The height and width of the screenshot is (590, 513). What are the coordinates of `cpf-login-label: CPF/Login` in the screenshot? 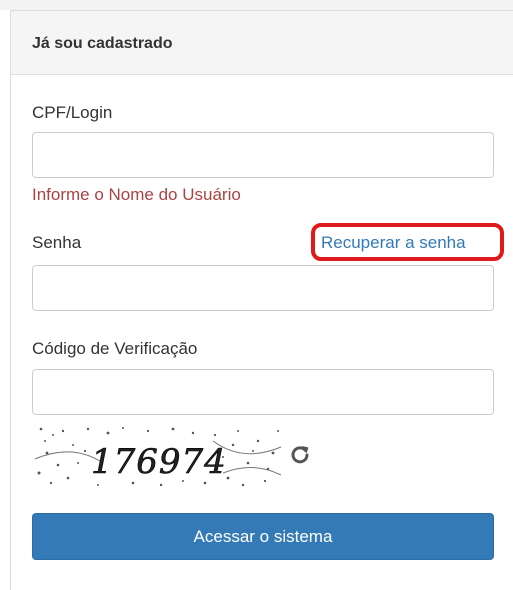 It's located at (72, 112).